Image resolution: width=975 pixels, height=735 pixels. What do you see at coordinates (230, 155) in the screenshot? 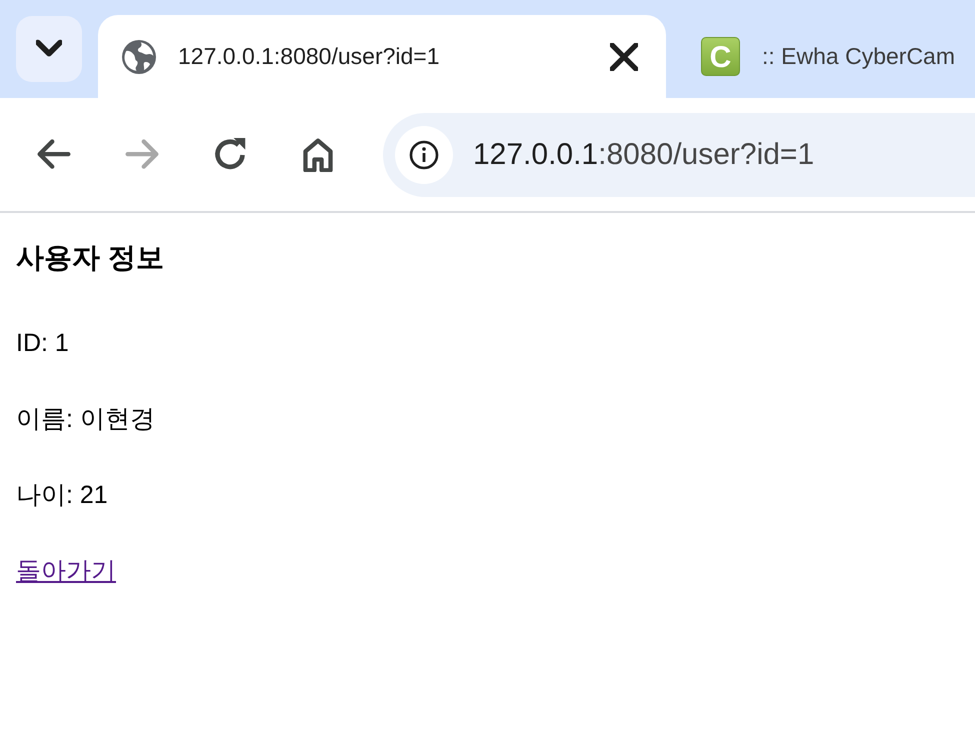
I see `reload-icon` at bounding box center [230, 155].